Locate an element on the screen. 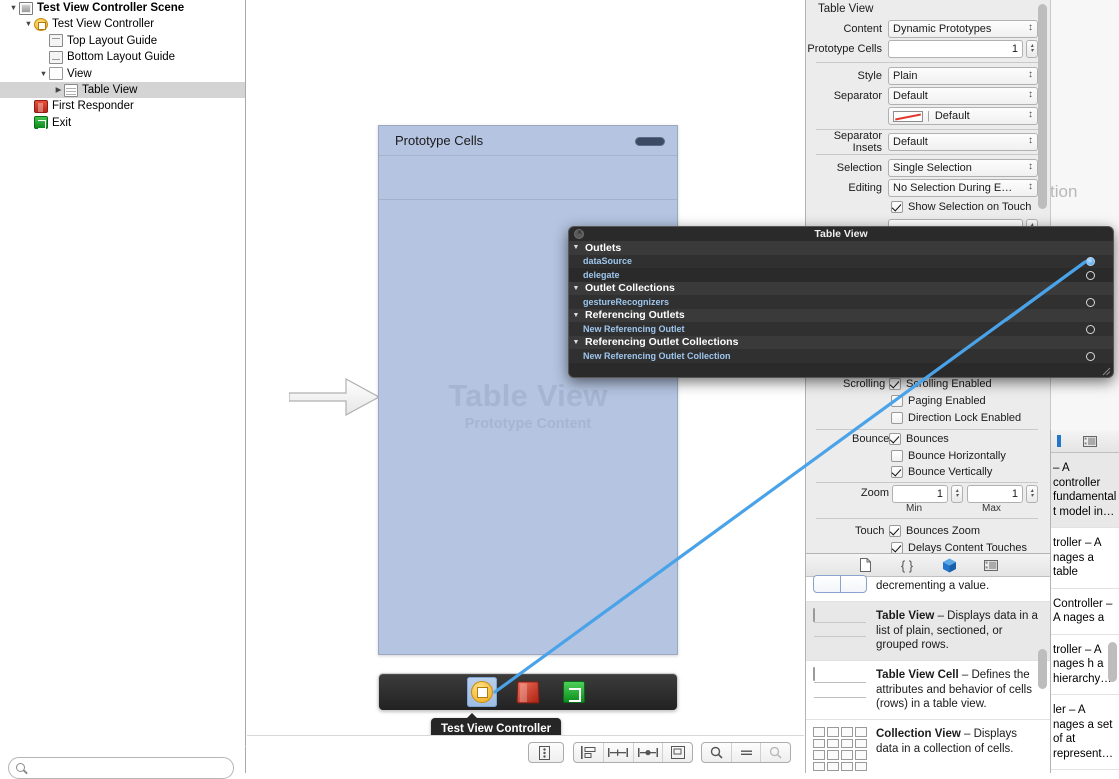 Image resolution: width=1119 pixels, height=779 pixels. bounce-row: Bounce Bounces is located at coordinates (900, 438).